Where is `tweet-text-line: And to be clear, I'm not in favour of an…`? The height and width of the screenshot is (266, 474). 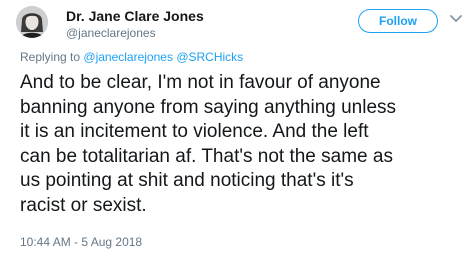 tweet-text-line: And to be clear, I'm not in favour of an… is located at coordinates (200, 82).